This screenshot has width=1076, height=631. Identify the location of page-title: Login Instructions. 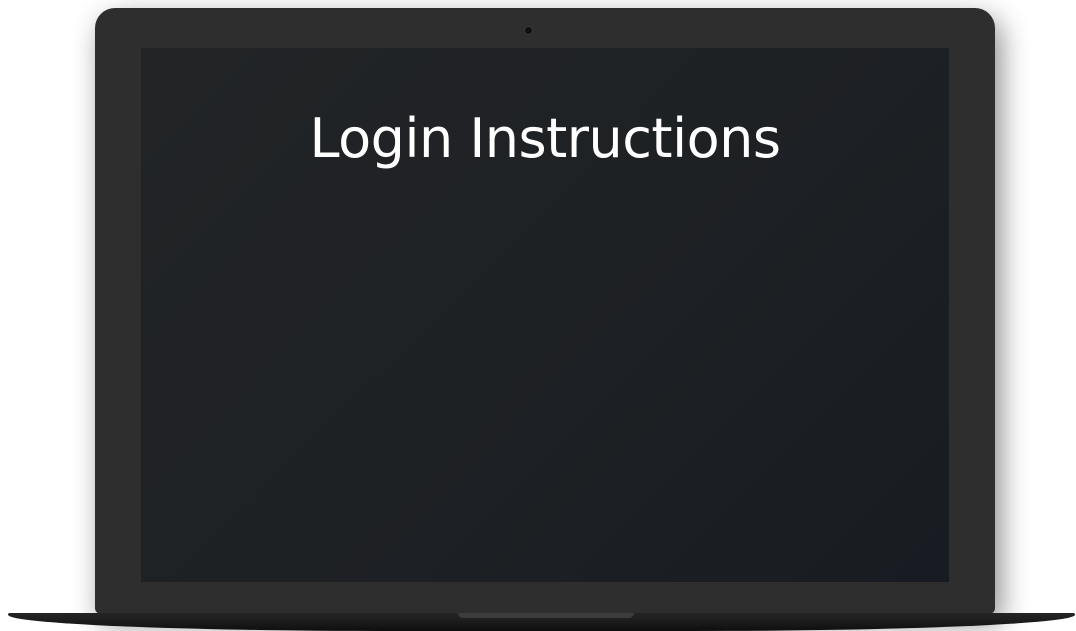
(545, 138).